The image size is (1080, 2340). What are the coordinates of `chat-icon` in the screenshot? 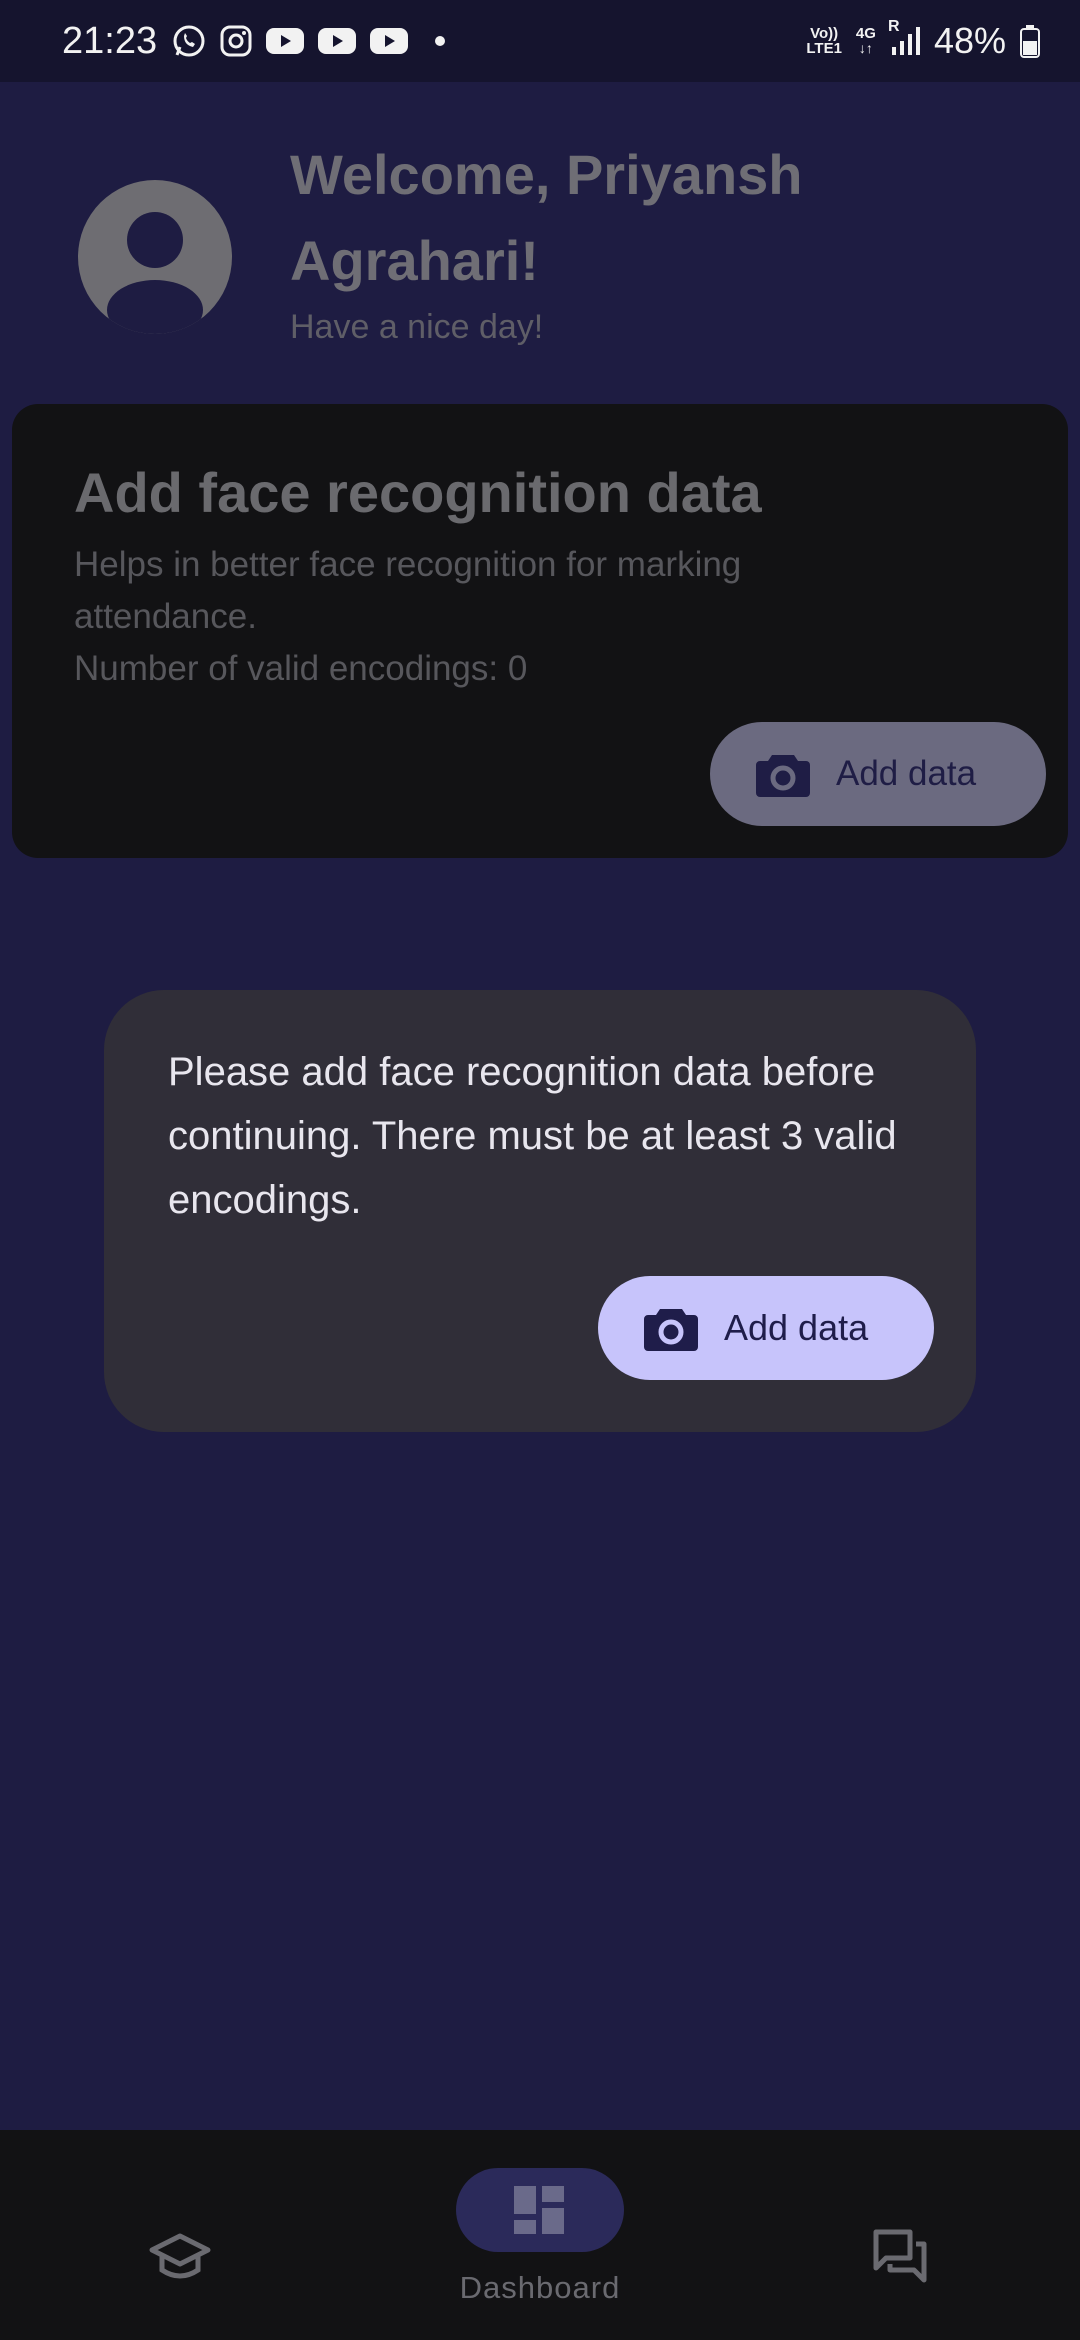 It's located at (900, 2256).